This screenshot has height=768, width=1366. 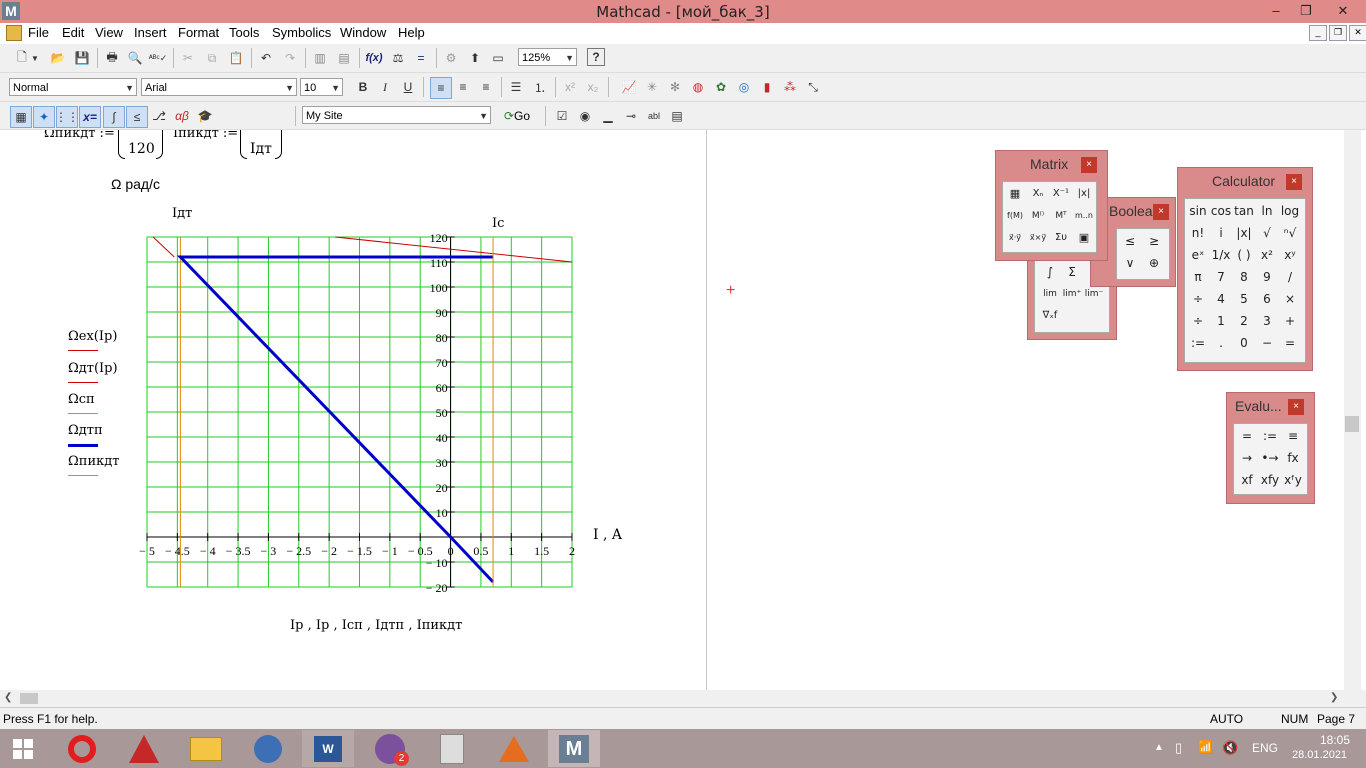 I want to click on x-axis-expression: Iр , Iр , Iсп , Iдтп , Iпикдт, so click(x=376, y=625).